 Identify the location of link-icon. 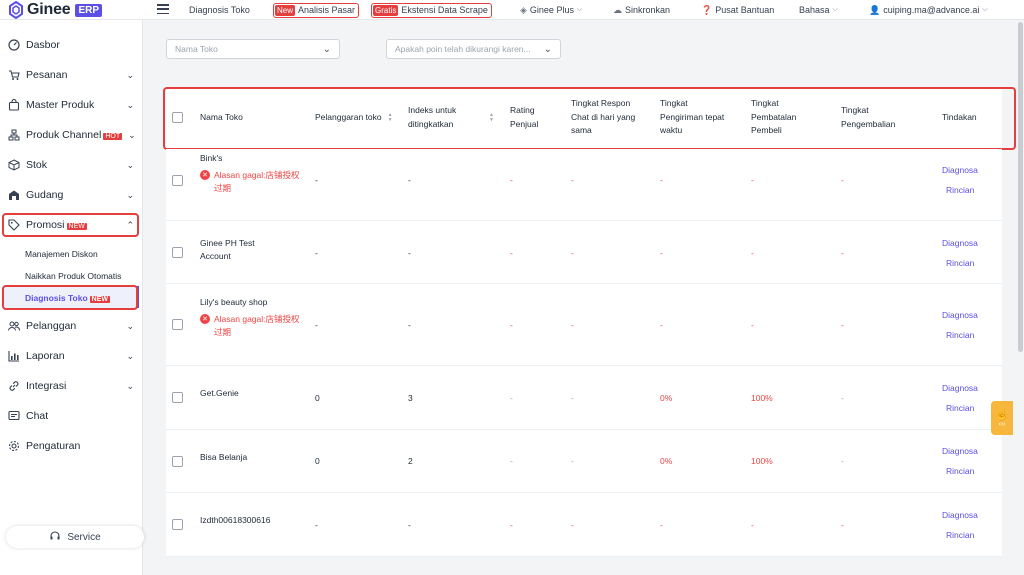
(14, 386).